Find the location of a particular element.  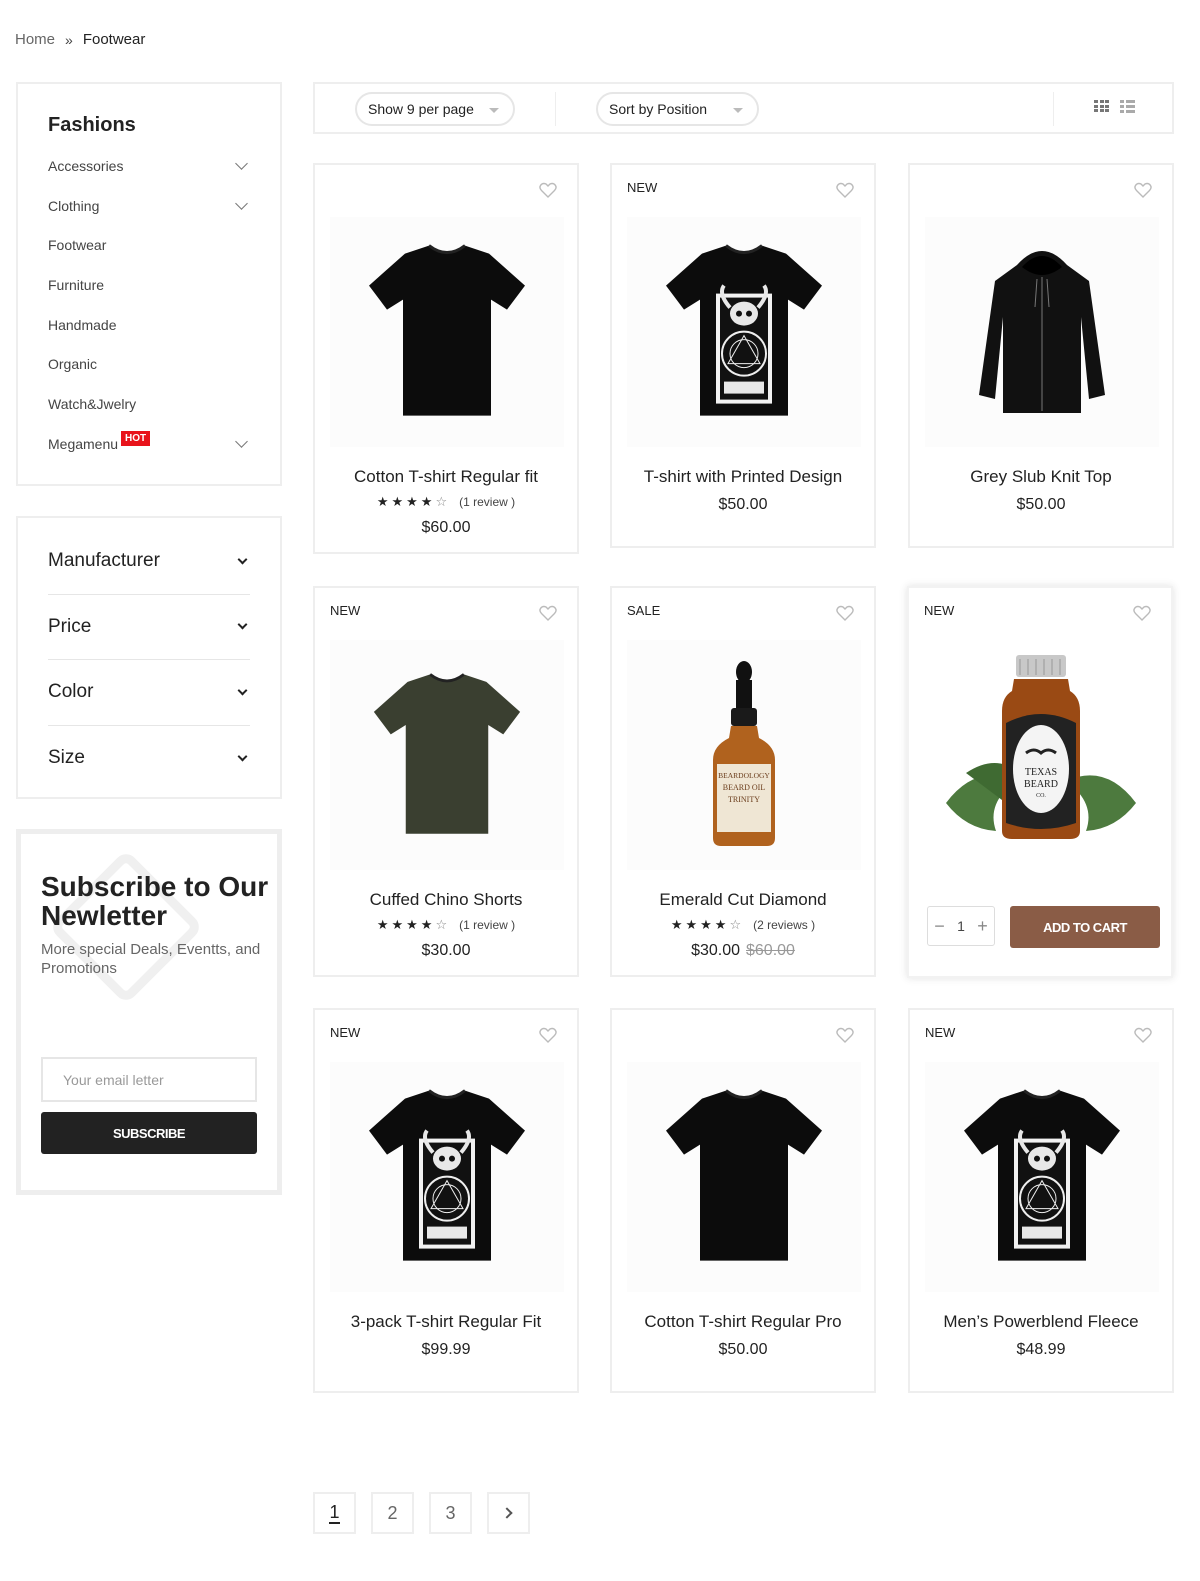

filter-toggle: Price is located at coordinates (149, 627).